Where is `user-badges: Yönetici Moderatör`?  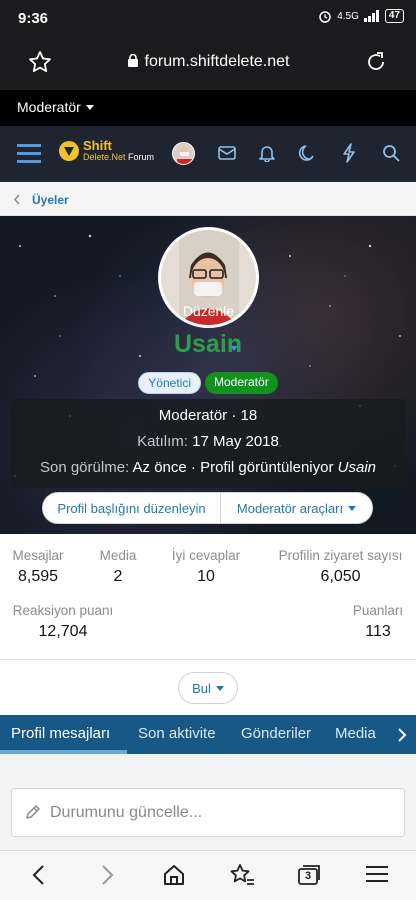 user-badges: Yönetici Moderatör is located at coordinates (208, 383).